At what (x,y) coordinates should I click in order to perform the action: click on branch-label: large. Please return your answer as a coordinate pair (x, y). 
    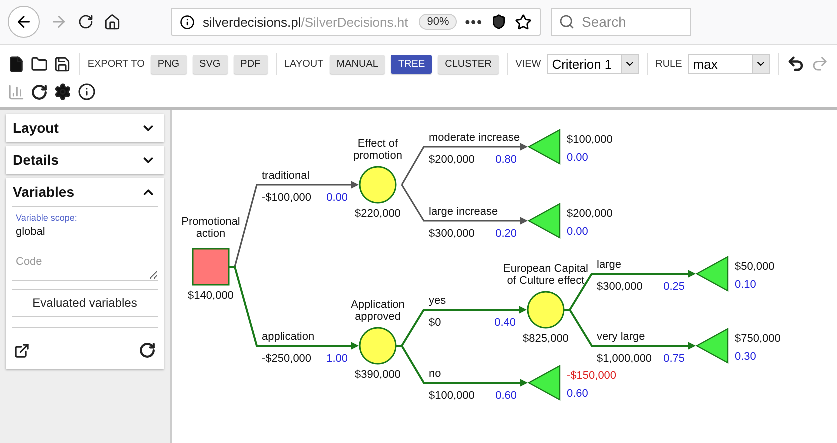
    Looking at the image, I should click on (609, 265).